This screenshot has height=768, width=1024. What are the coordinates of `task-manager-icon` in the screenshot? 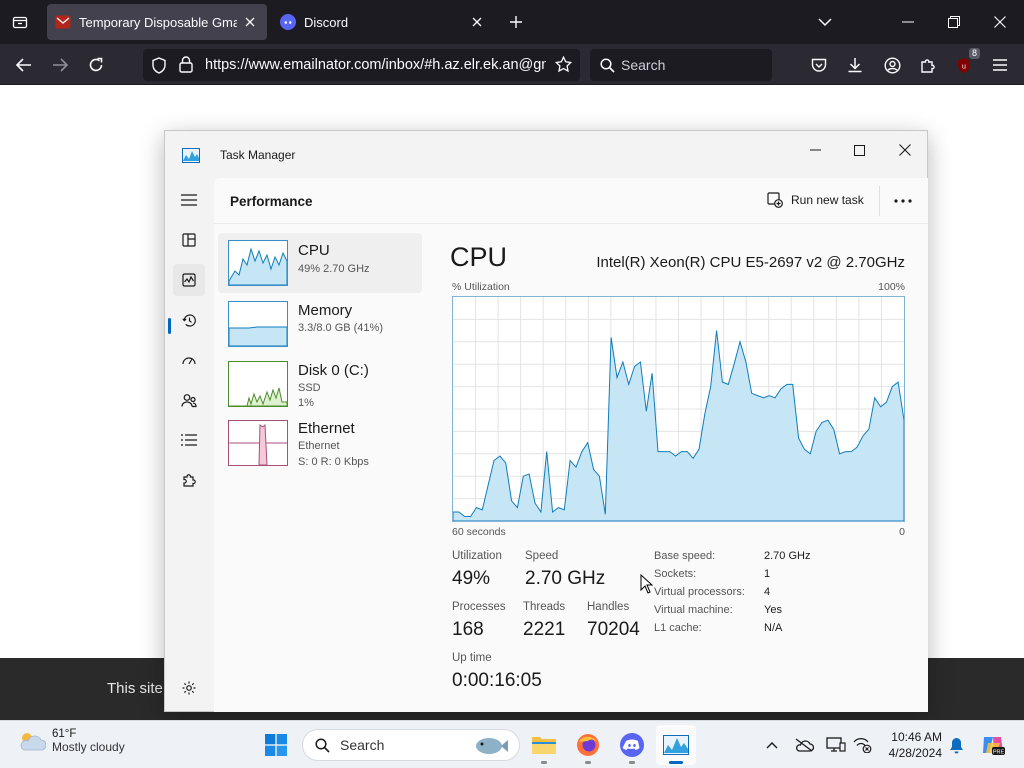 It's located at (676, 745).